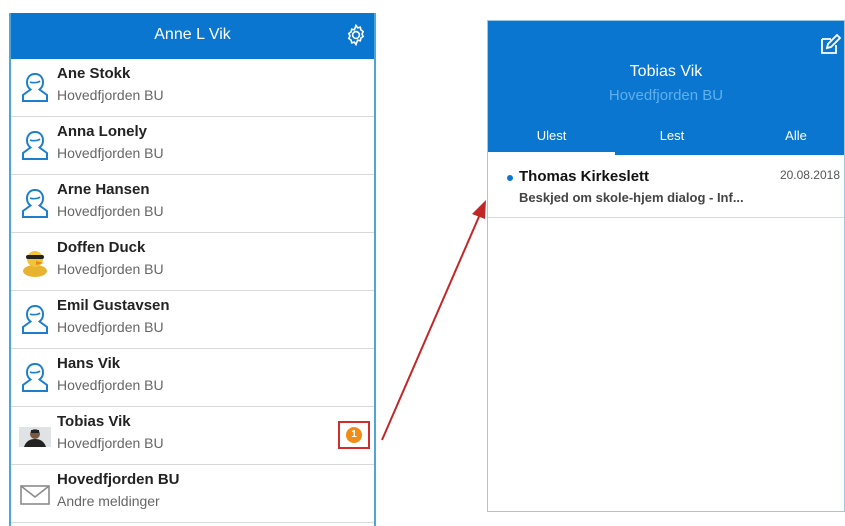 This screenshot has height=526, width=845. What do you see at coordinates (118, 479) in the screenshot?
I see `contact-name: Hovedfjorden BU` at bounding box center [118, 479].